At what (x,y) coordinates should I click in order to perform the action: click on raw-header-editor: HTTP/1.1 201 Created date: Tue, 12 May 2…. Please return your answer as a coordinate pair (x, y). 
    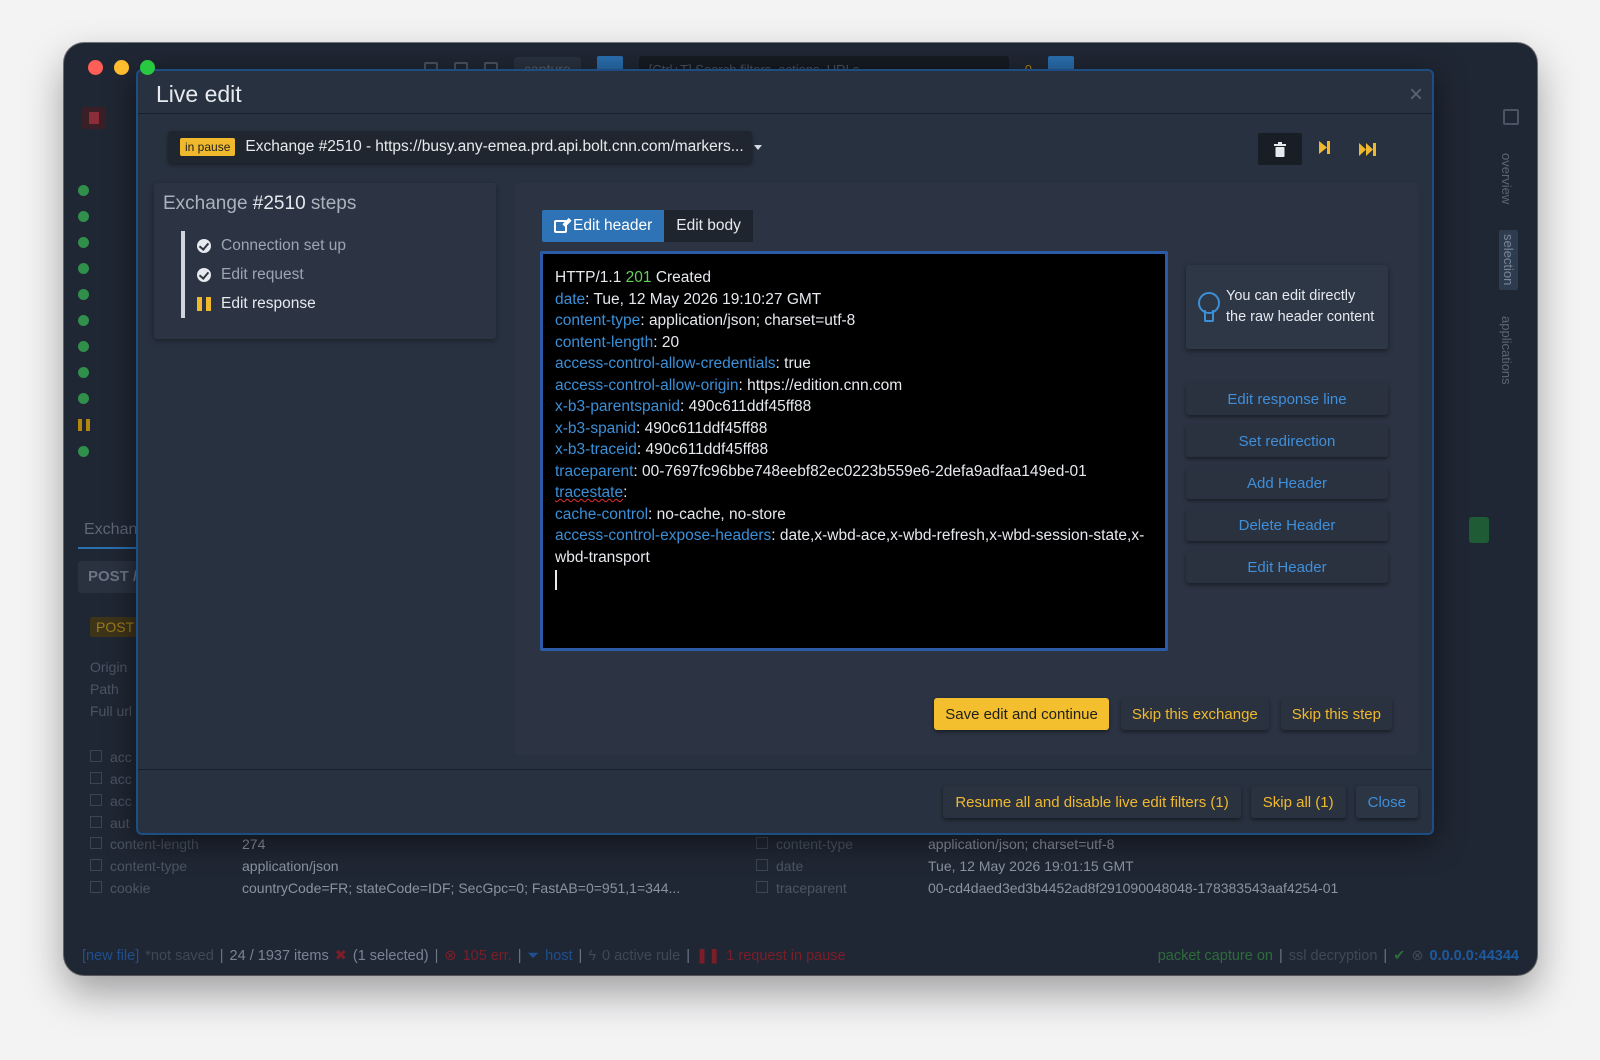
    Looking at the image, I should click on (854, 451).